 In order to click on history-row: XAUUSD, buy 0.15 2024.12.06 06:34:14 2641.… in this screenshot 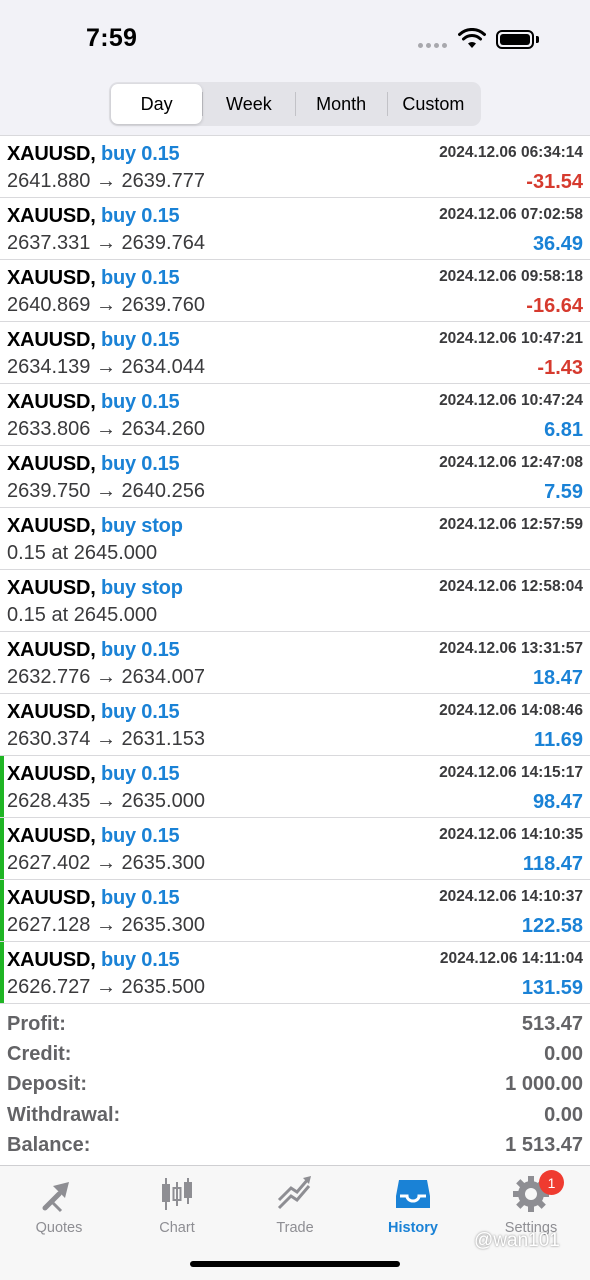, I will do `click(295, 167)`.